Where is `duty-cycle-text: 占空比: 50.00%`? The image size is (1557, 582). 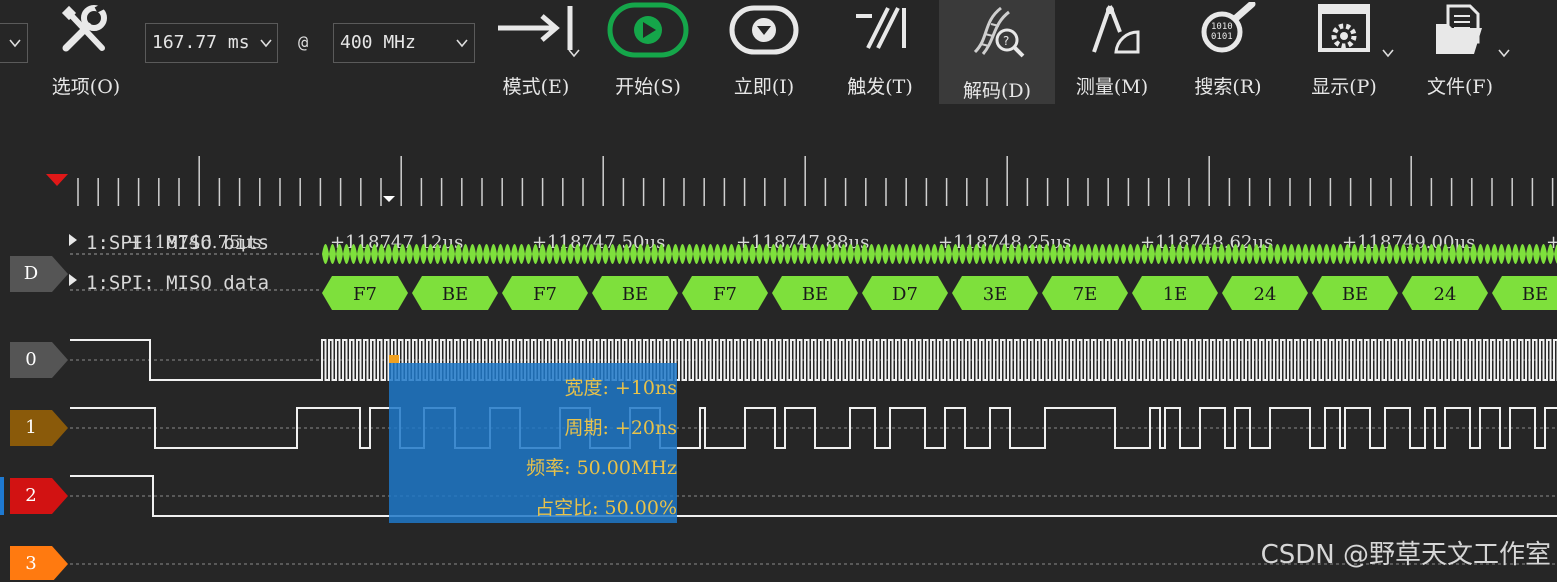 duty-cycle-text: 占空比: 50.00% is located at coordinates (606, 508).